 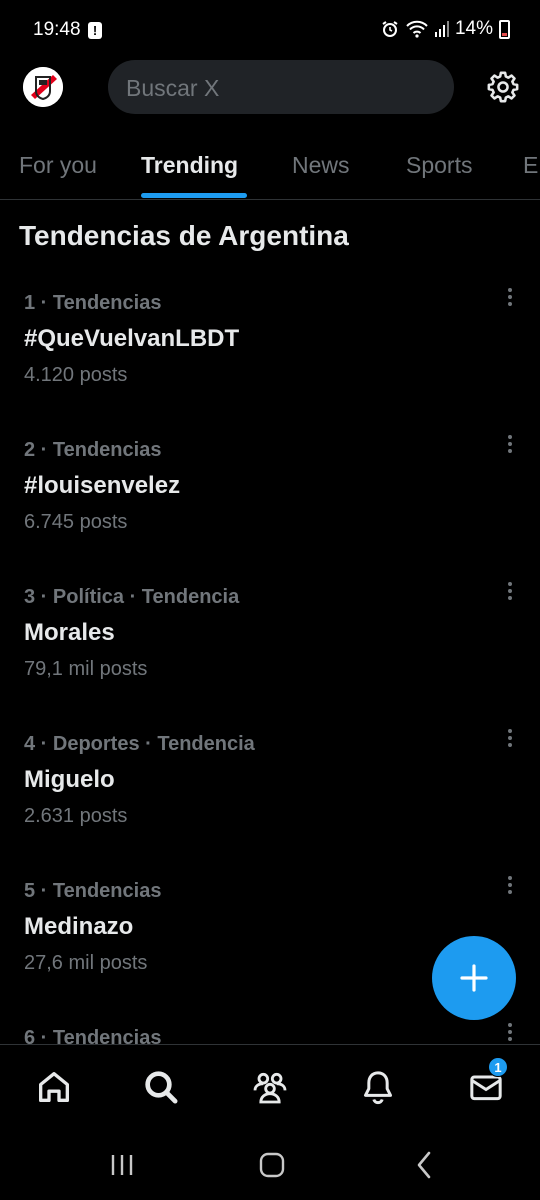 I want to click on status-time: 19:48, so click(x=57, y=29).